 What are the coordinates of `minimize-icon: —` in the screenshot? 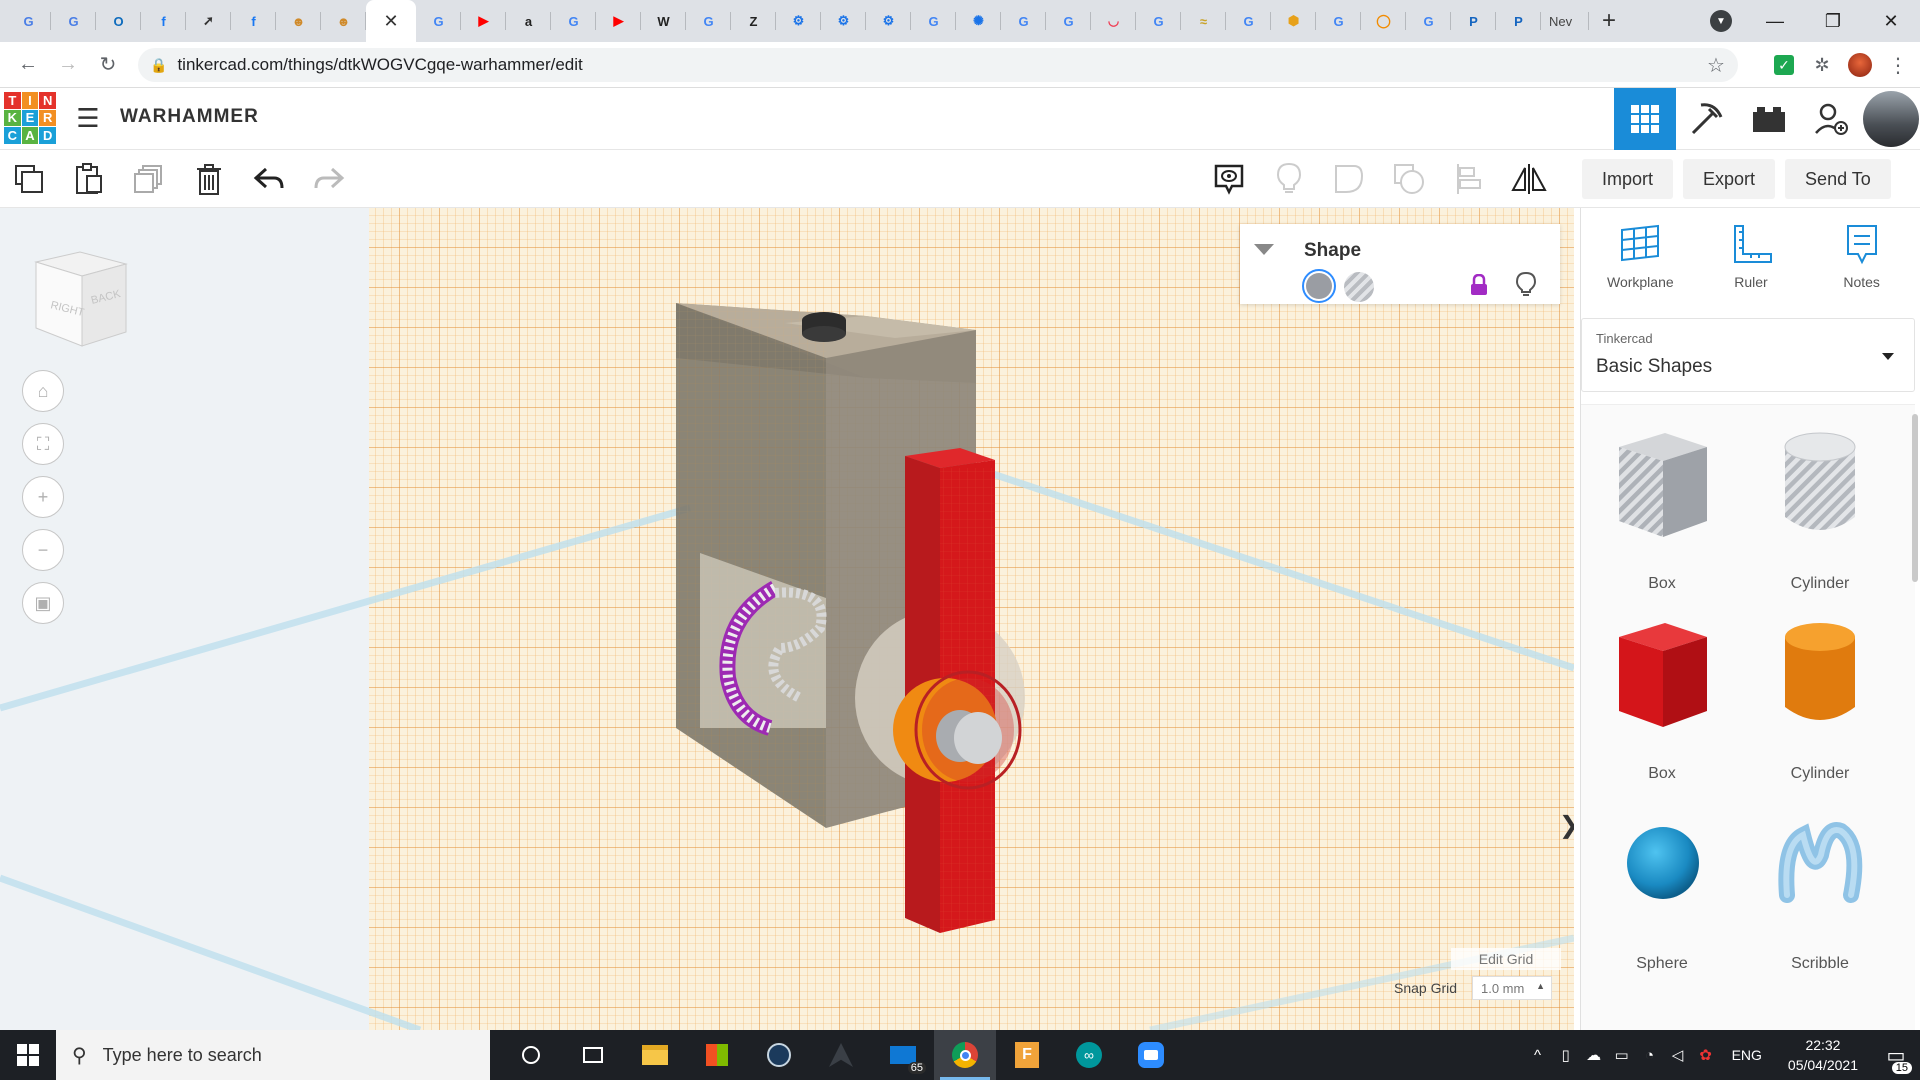 It's located at (1775, 21).